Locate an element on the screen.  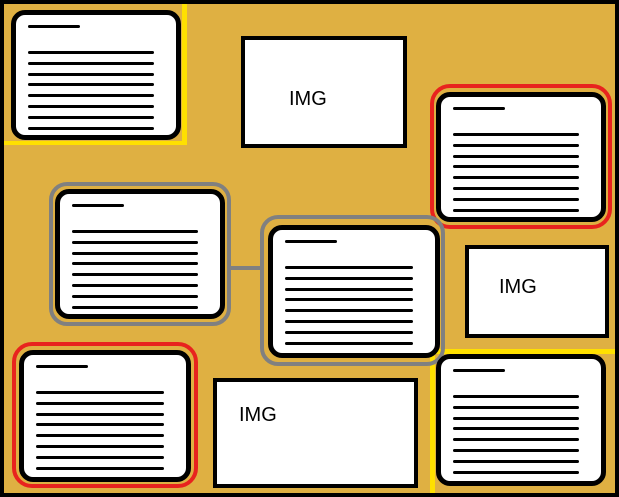
image-placeholder-top-center: IMG is located at coordinates (324, 92).